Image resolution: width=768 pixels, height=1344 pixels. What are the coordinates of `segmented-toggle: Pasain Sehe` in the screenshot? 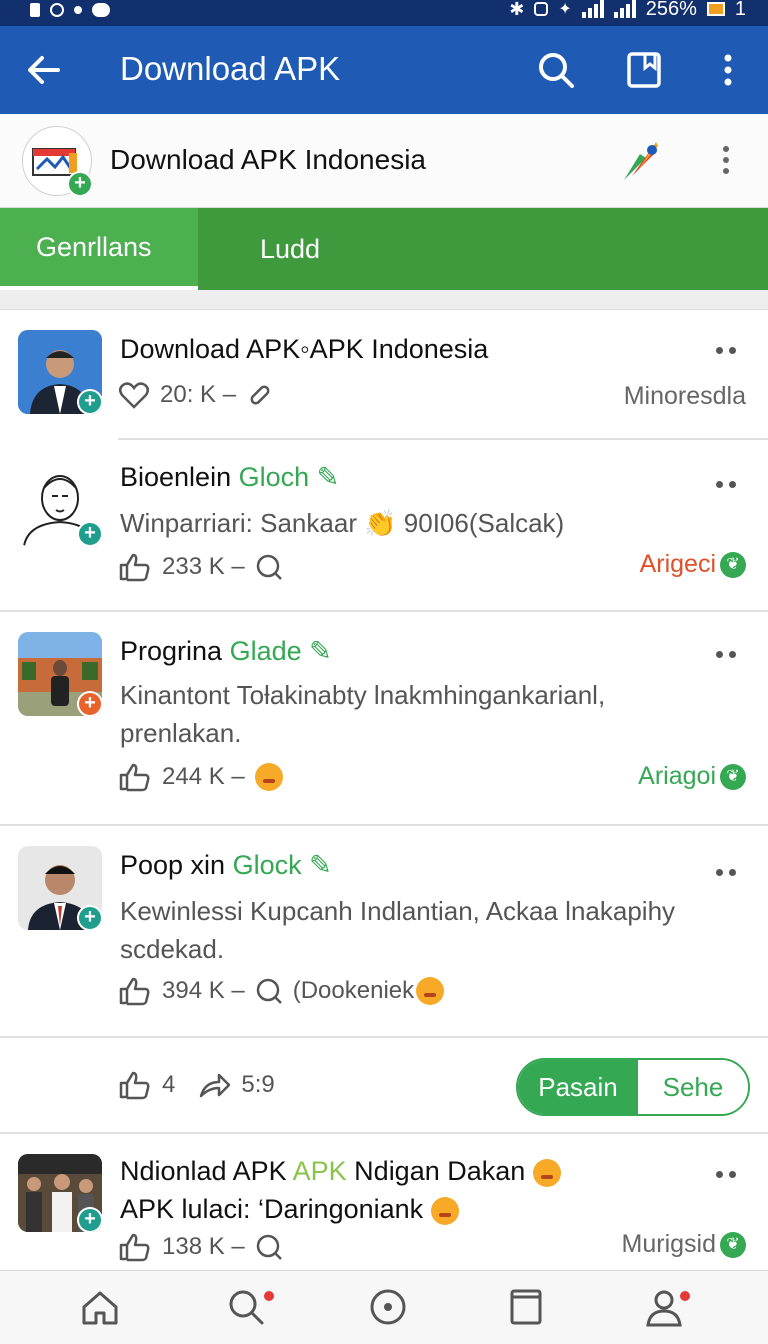 It's located at (633, 1087).